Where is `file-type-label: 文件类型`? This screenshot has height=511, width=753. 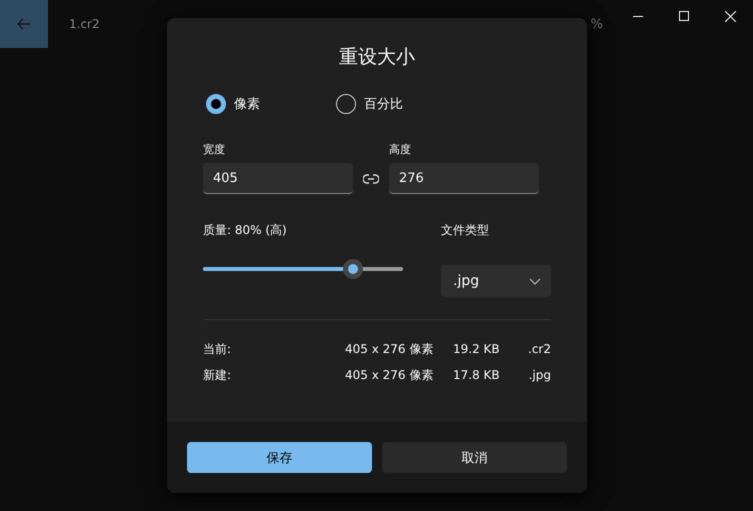
file-type-label: 文件类型 is located at coordinates (465, 230).